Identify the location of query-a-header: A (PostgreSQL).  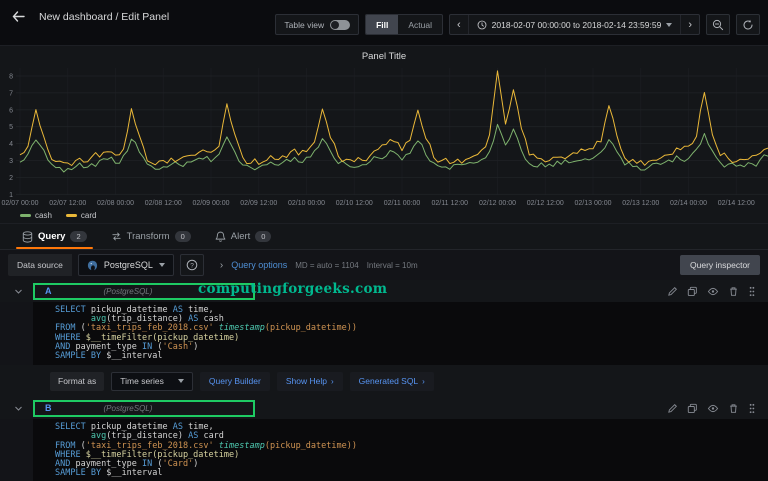
(384, 291).